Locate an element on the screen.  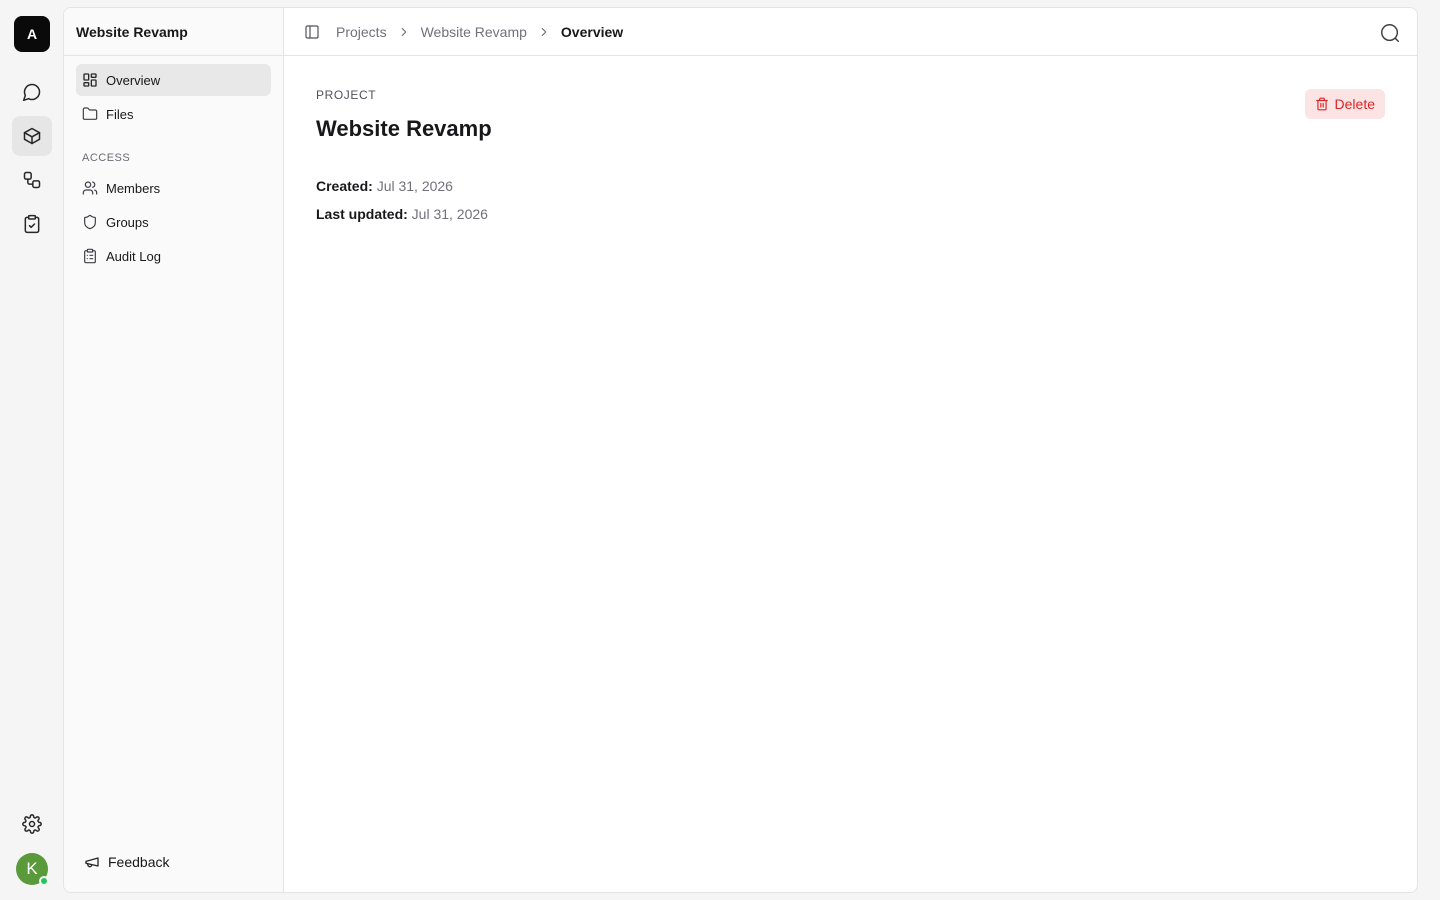
rail-chat-button is located at coordinates (32, 92).